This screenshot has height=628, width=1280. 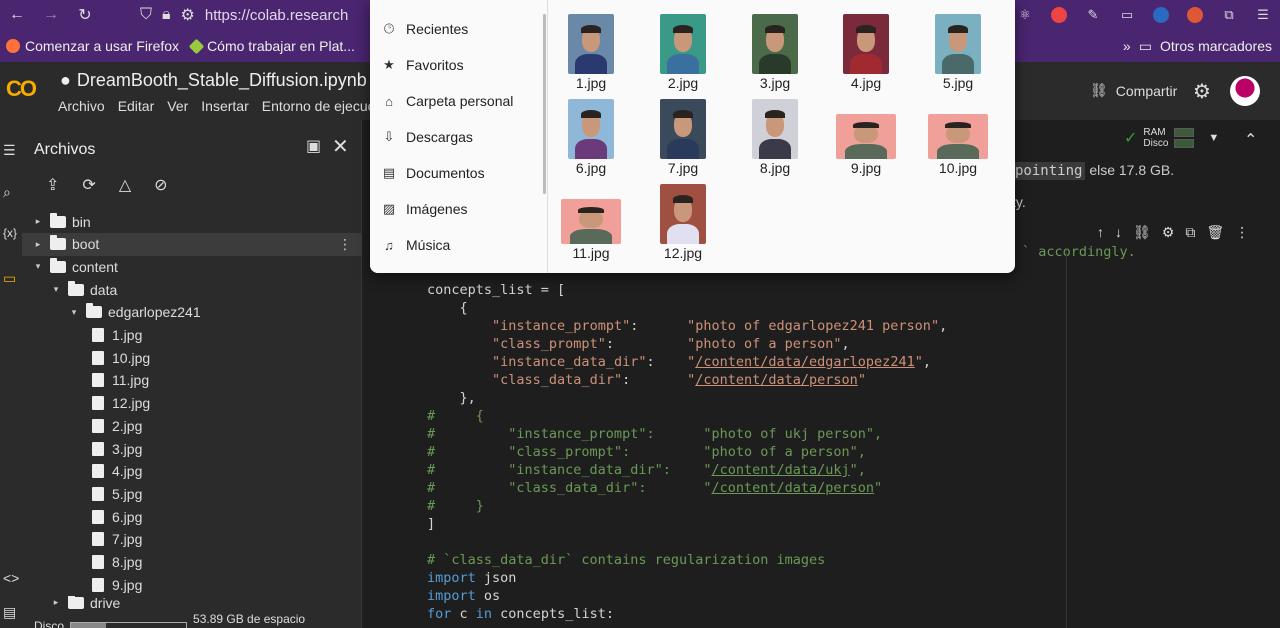 I want to click on tree-file: 5.jpg, so click(x=192, y=493).